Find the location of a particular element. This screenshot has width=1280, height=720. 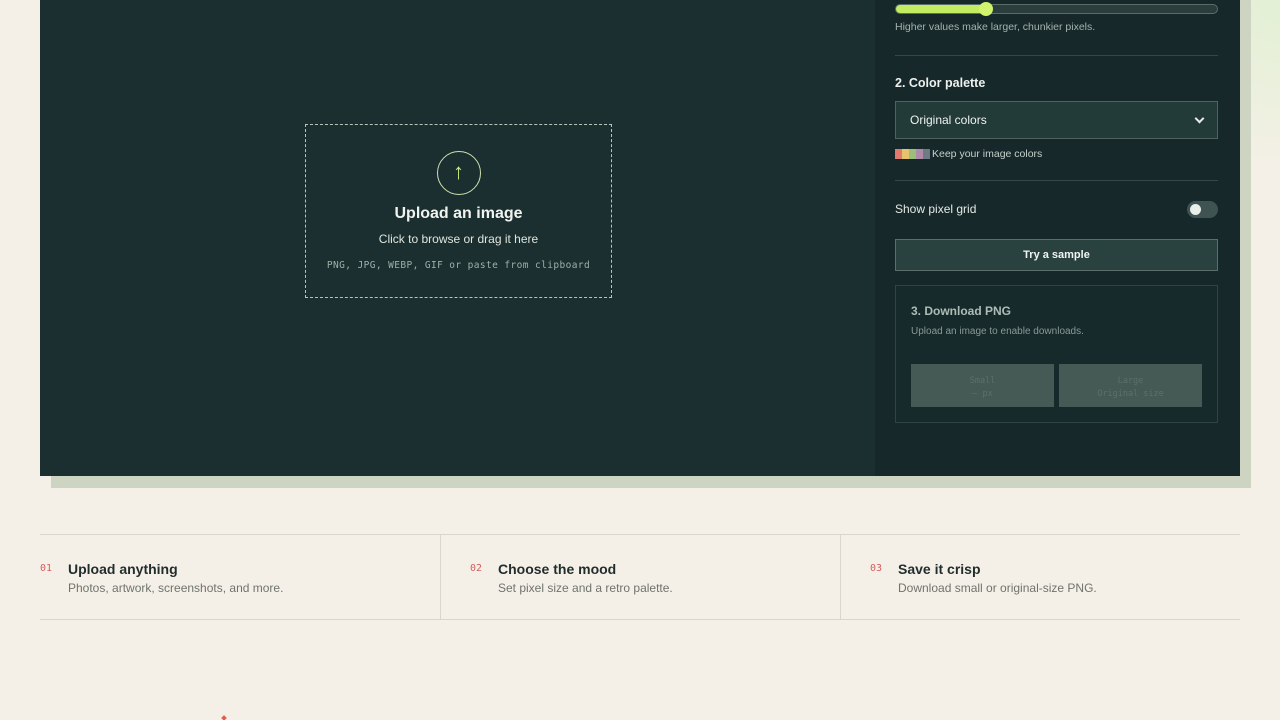

pixel-grid-label: Show pixel grid is located at coordinates (936, 209).